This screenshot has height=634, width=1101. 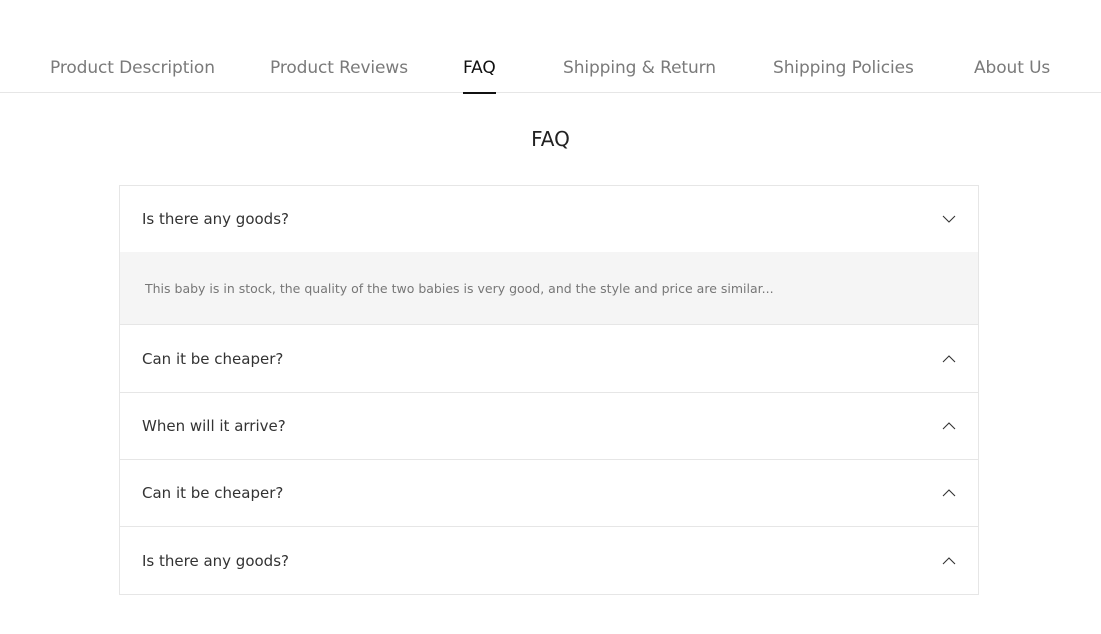 What do you see at coordinates (843, 74) in the screenshot?
I see `tab-shipping-policies: Shipping Policies` at bounding box center [843, 74].